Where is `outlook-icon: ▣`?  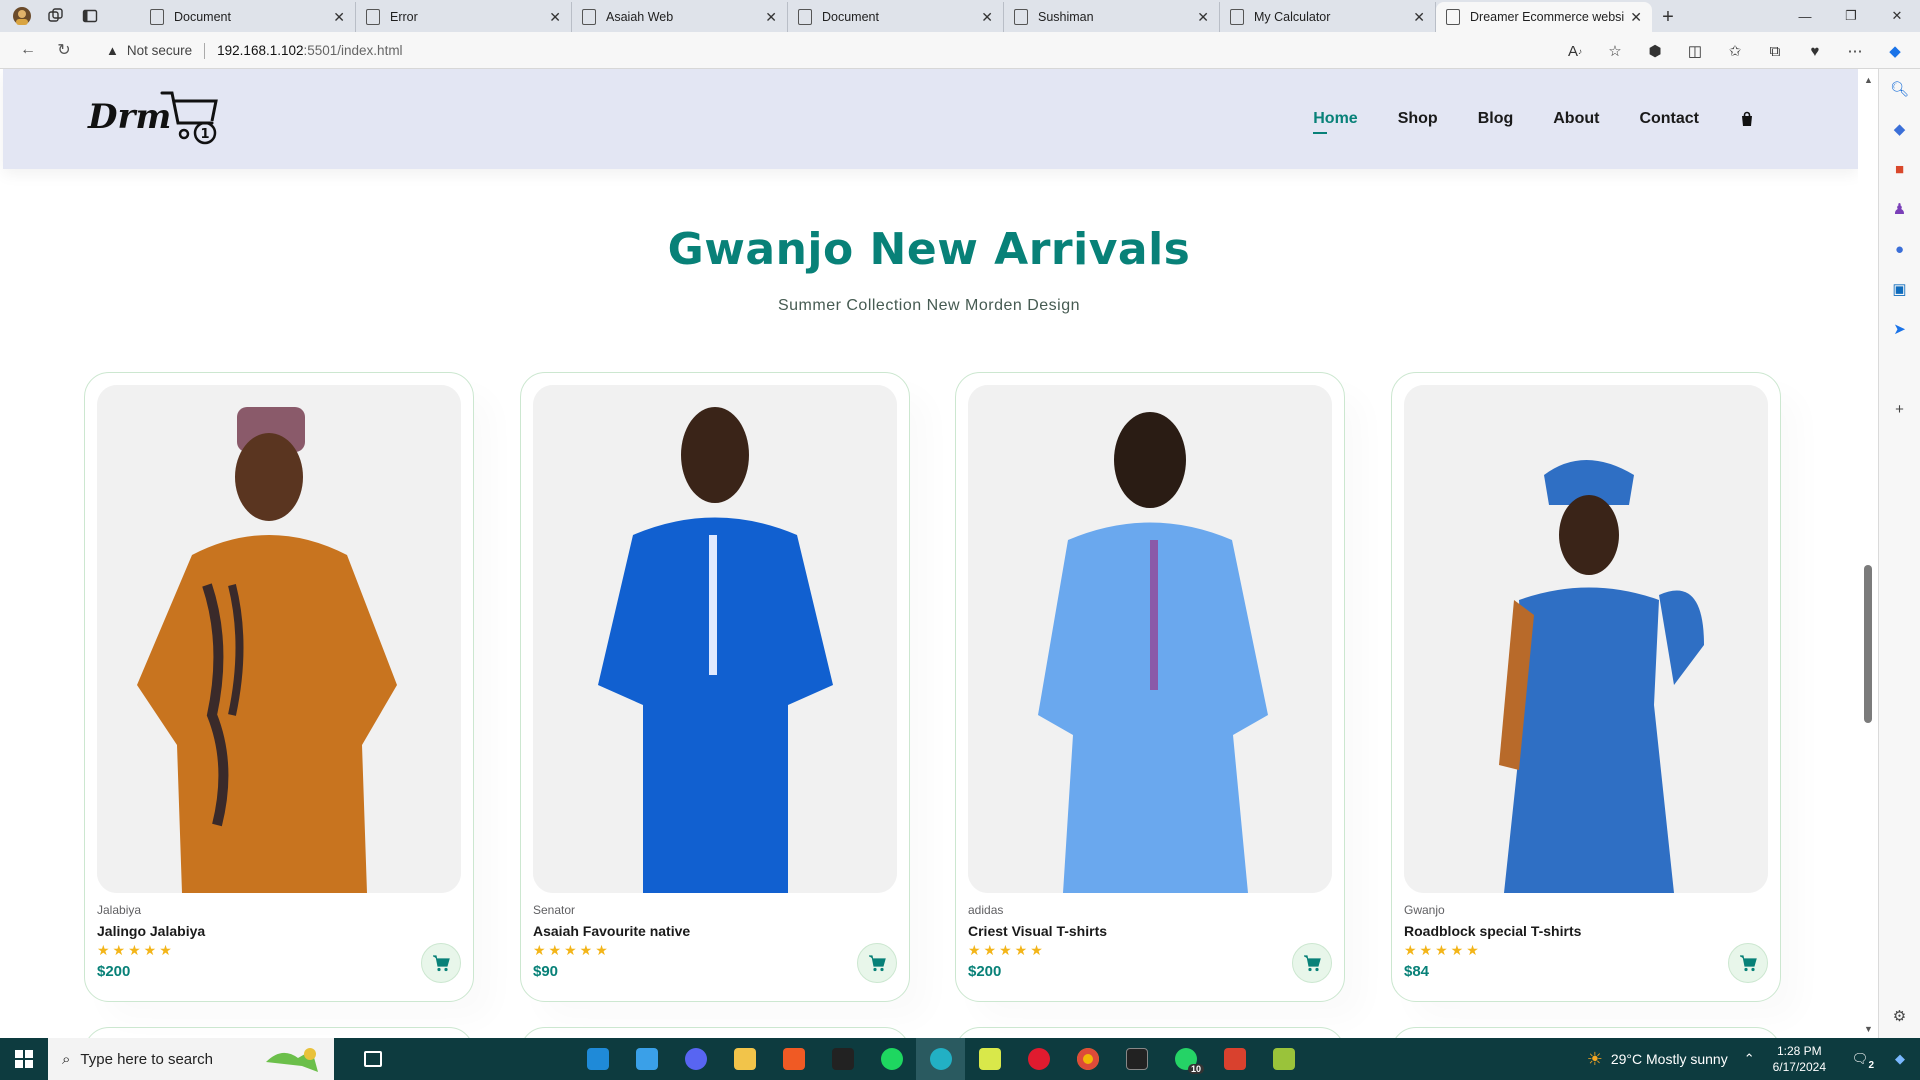 outlook-icon: ▣ is located at coordinates (1900, 289).